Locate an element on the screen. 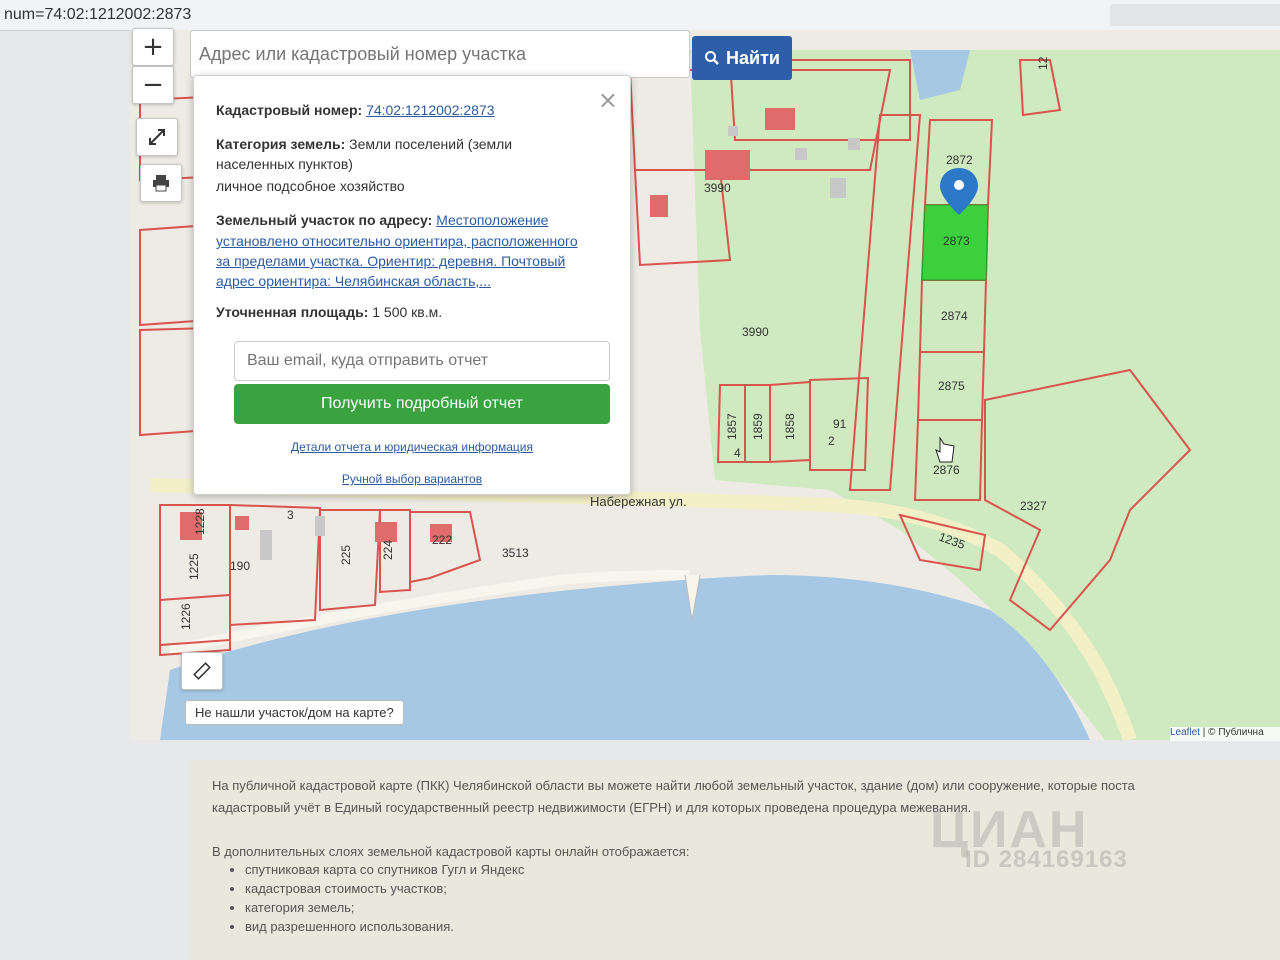  parcel-label: 1858 is located at coordinates (790, 426).